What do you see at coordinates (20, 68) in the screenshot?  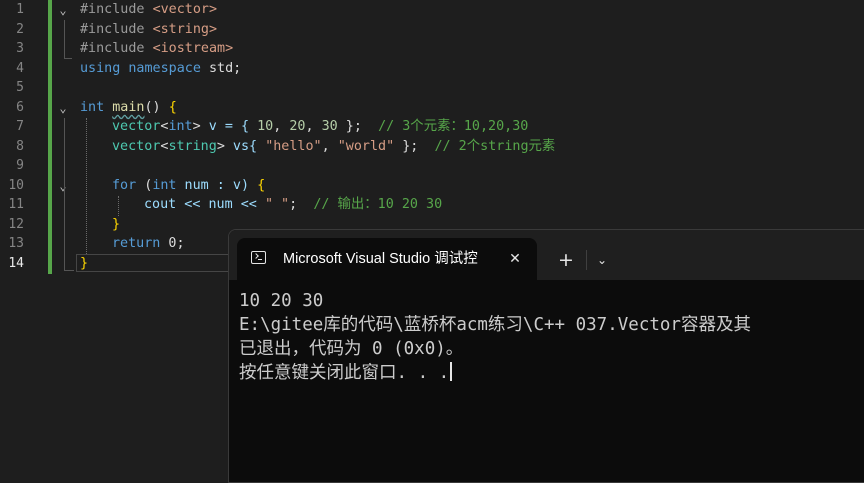 I see `line-number: 4` at bounding box center [20, 68].